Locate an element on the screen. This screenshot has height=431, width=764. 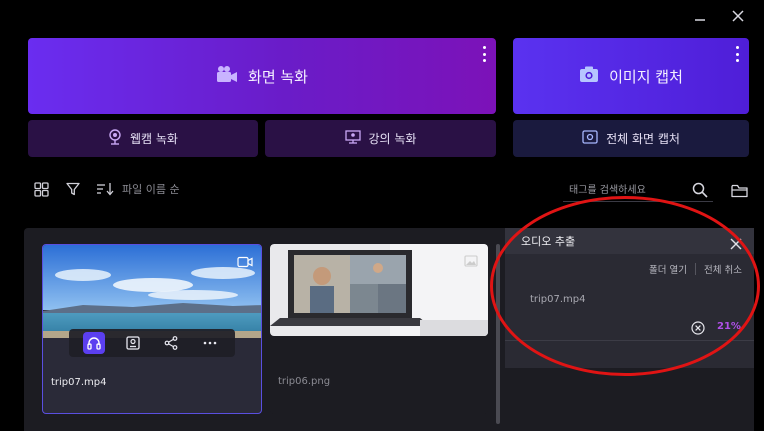
image-capture-button: 이미지 캡처 is located at coordinates (631, 76).